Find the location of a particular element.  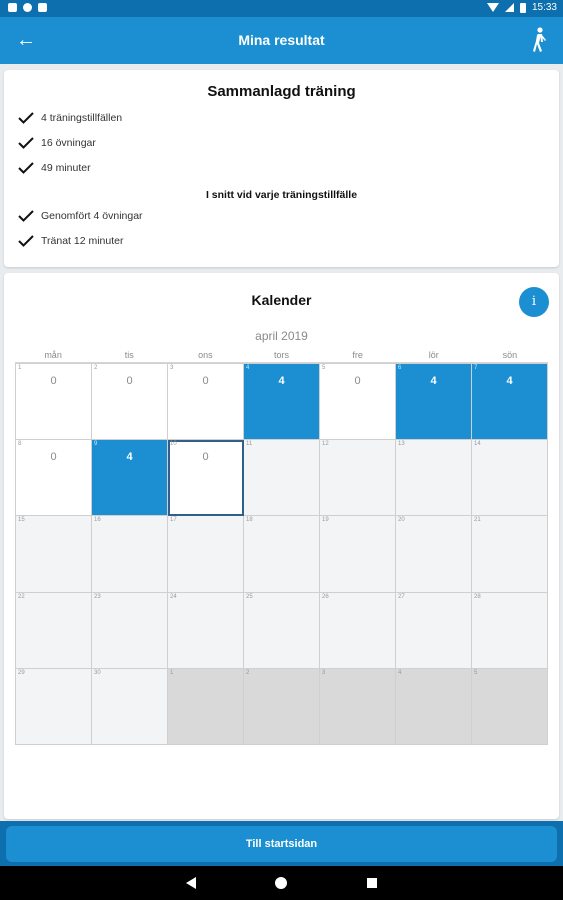

system-nav-bar is located at coordinates (281, 883).